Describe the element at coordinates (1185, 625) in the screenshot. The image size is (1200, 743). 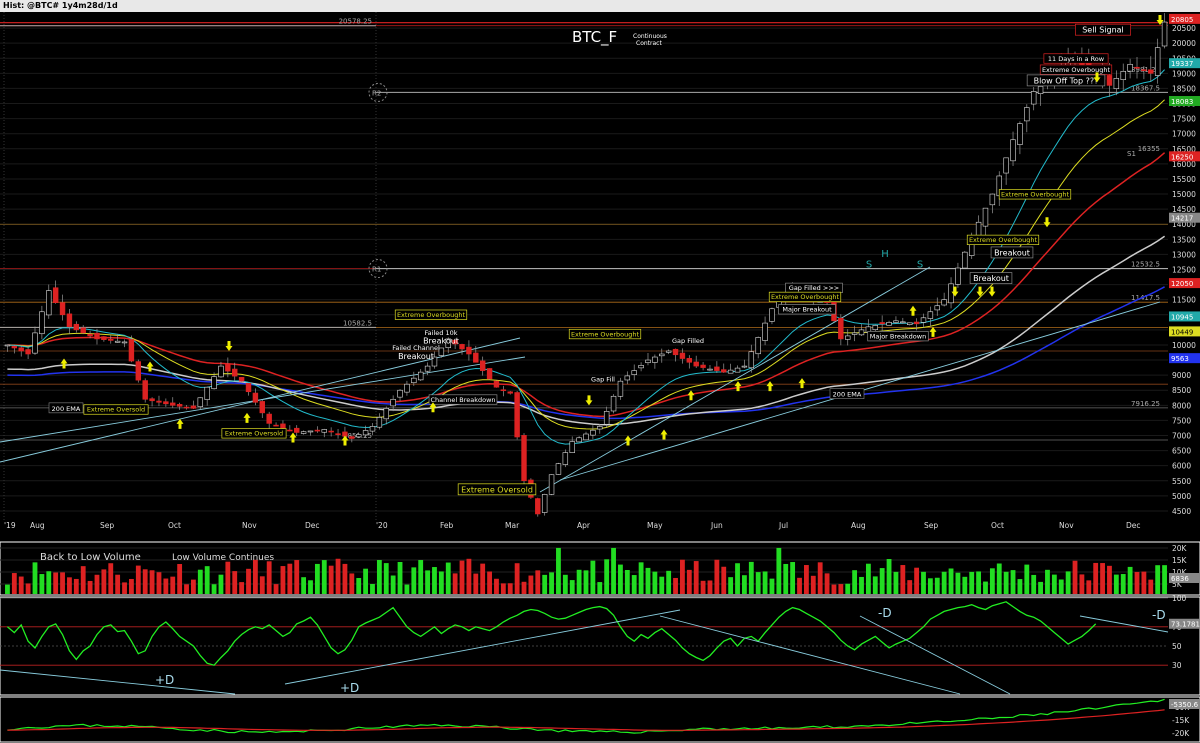
I see `axis-badge-label: 73.1781` at that location.